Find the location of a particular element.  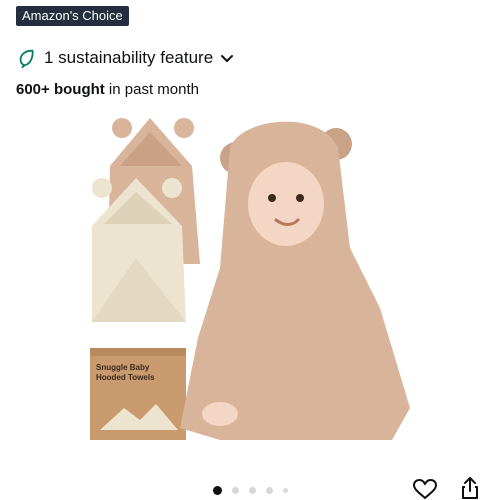

chevron-down-icon is located at coordinates (227, 58).